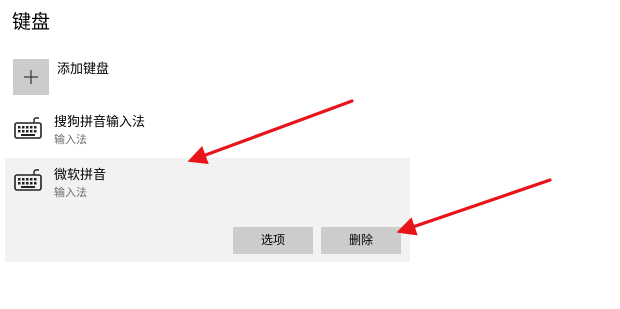 This screenshot has height=309, width=620. What do you see at coordinates (100, 122) in the screenshot?
I see `keyboard-name: 搜狗拼音输入法` at bounding box center [100, 122].